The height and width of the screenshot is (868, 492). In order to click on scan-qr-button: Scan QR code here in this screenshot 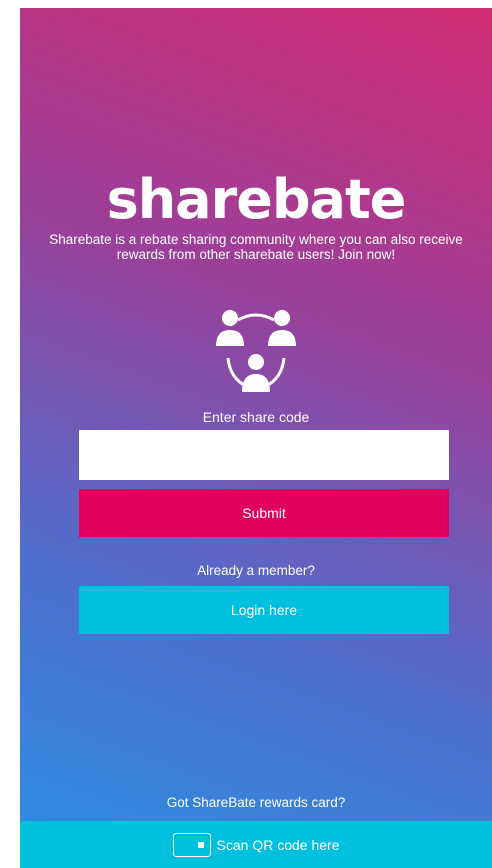, I will do `click(256, 844)`.